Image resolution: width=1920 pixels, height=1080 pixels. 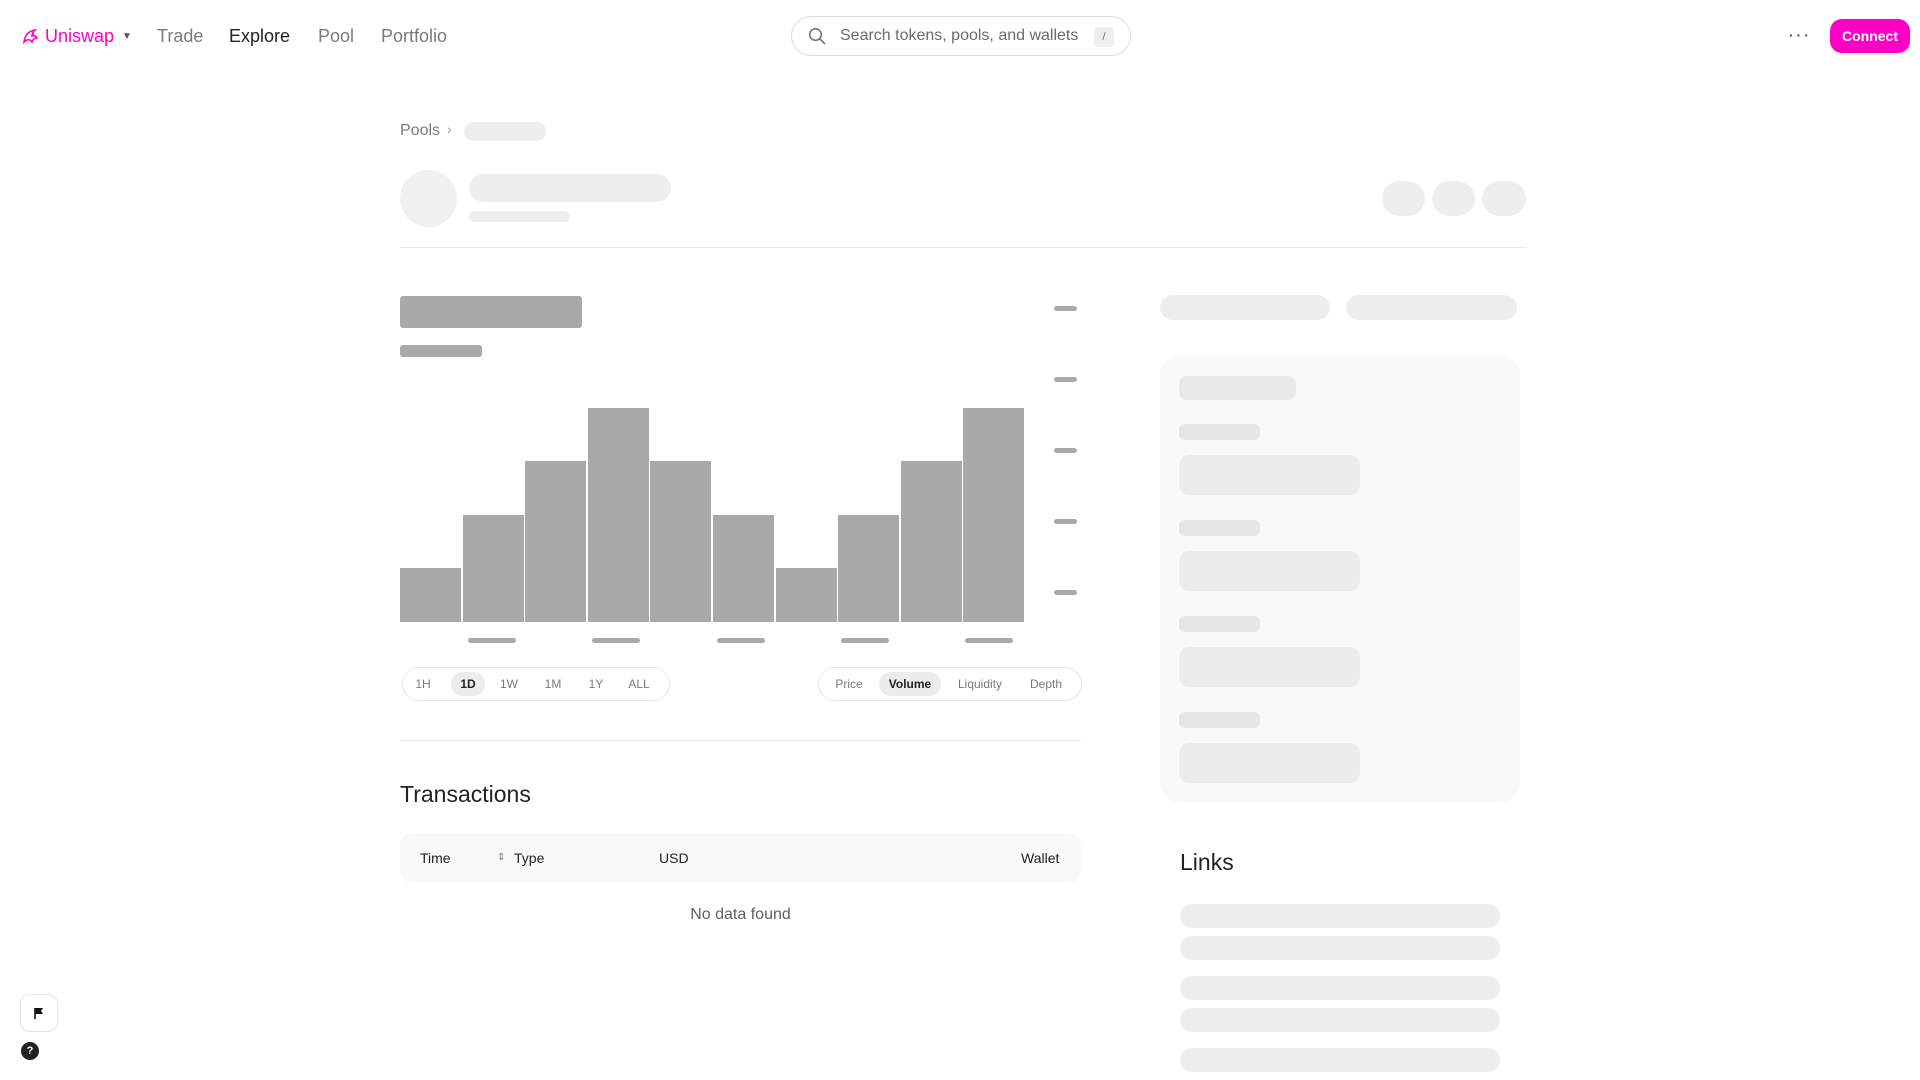 I want to click on range-all: ALL, so click(x=639, y=684).